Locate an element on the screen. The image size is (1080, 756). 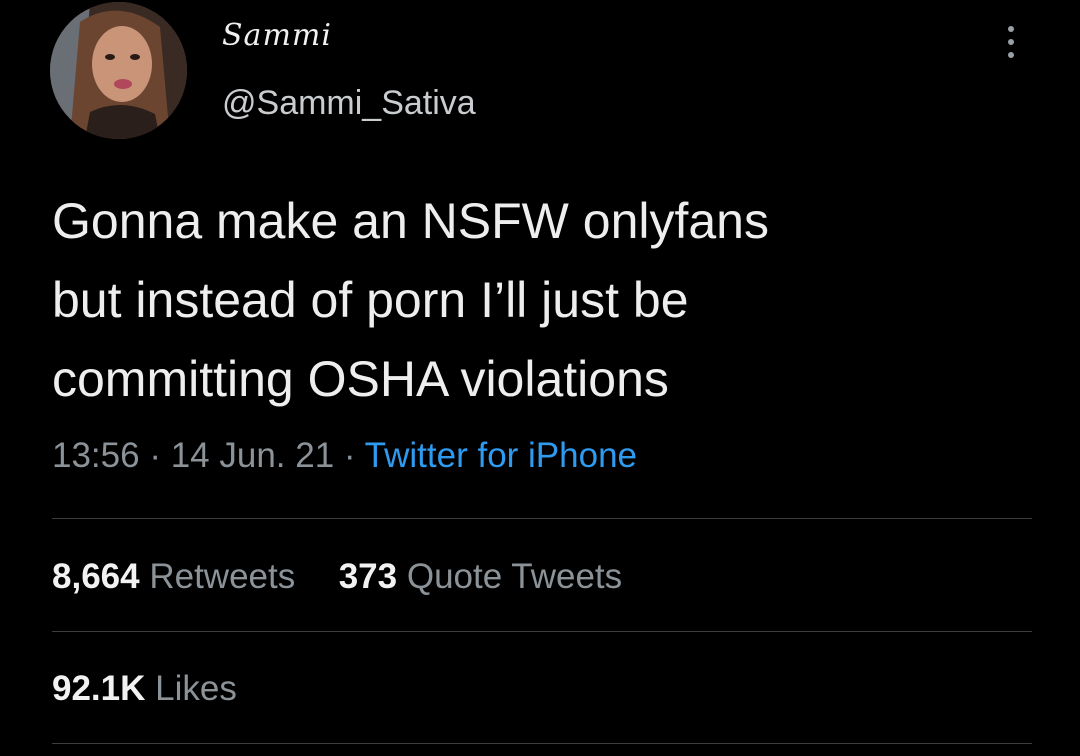
tweet-time: 13:56 is located at coordinates (96, 455).